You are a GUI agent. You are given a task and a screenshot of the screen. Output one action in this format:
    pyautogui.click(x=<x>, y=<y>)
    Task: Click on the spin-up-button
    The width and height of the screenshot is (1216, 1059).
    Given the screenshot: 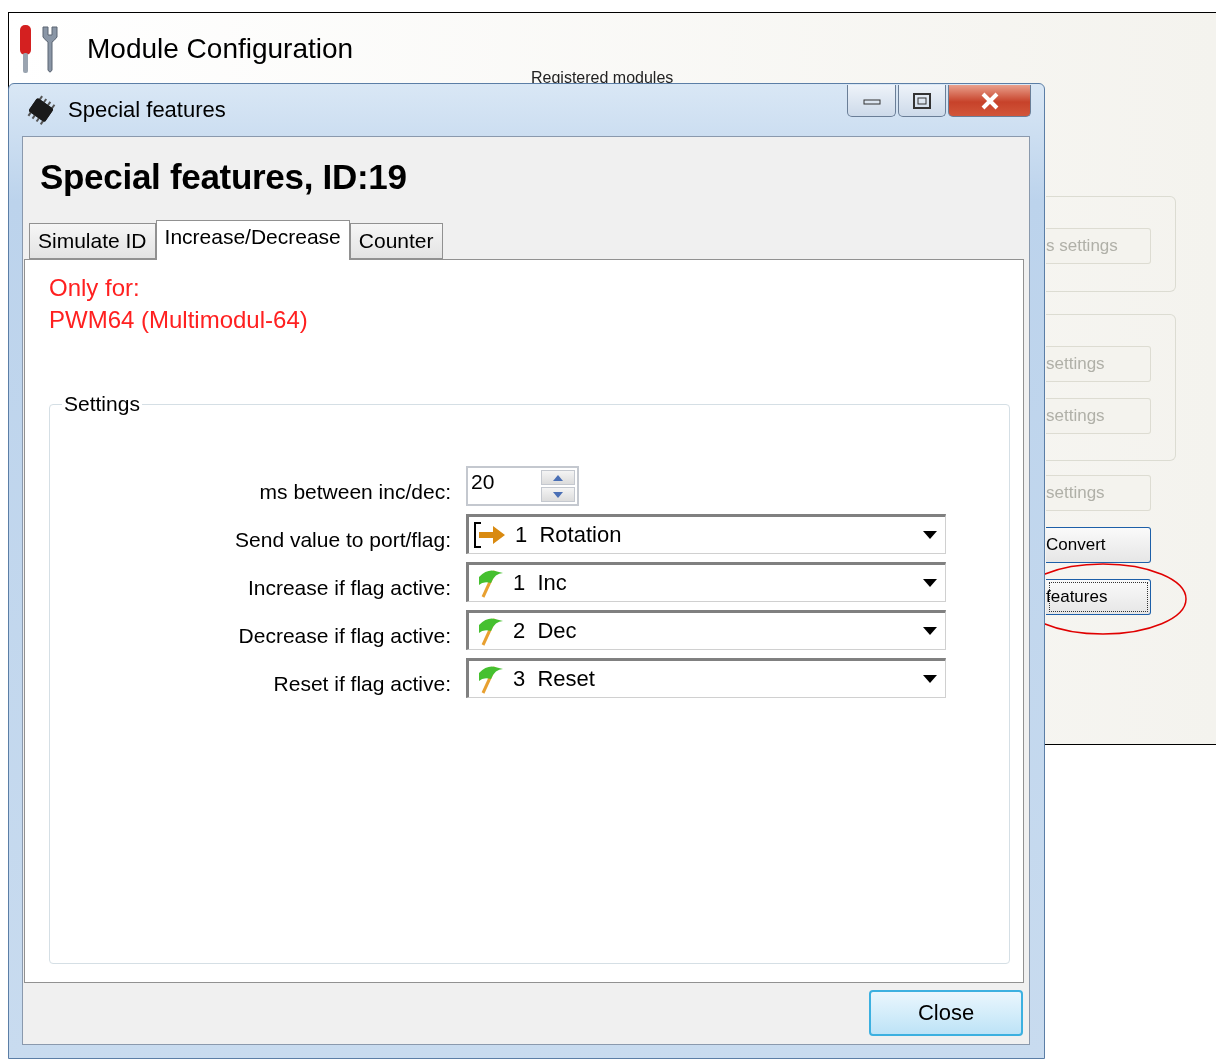 What is the action you would take?
    pyautogui.click(x=558, y=477)
    